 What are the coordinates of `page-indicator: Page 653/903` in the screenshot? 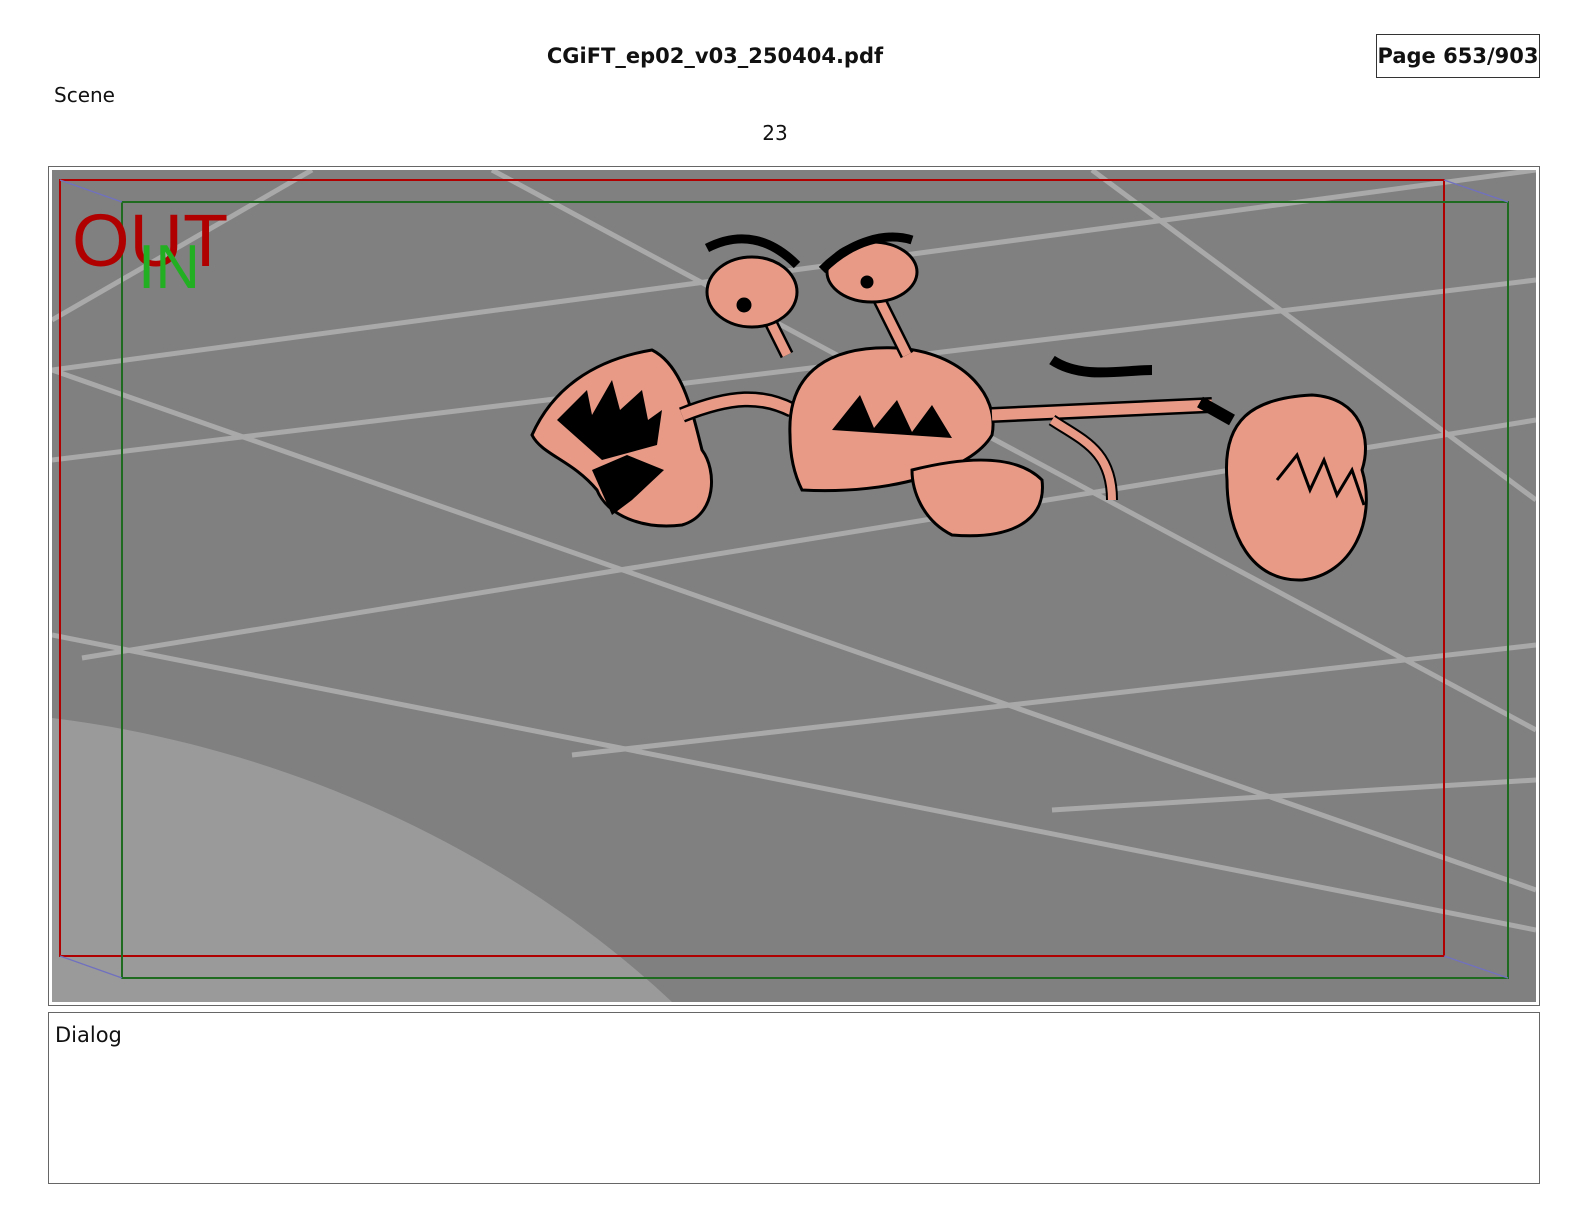 It's located at (1458, 56).